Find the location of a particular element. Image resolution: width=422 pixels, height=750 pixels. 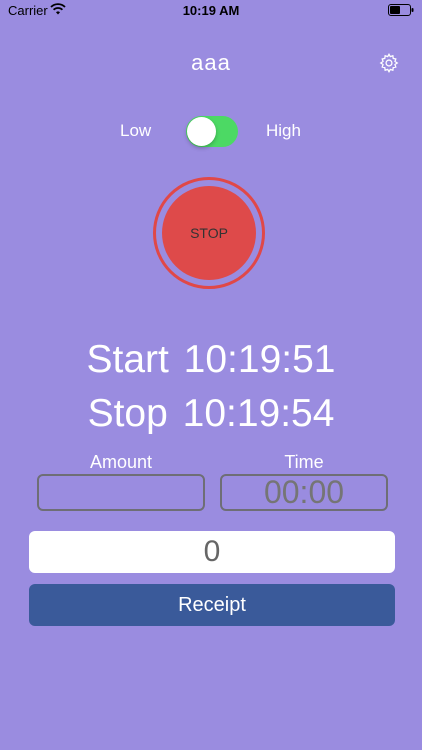

page-title: aaa is located at coordinates (211, 62).